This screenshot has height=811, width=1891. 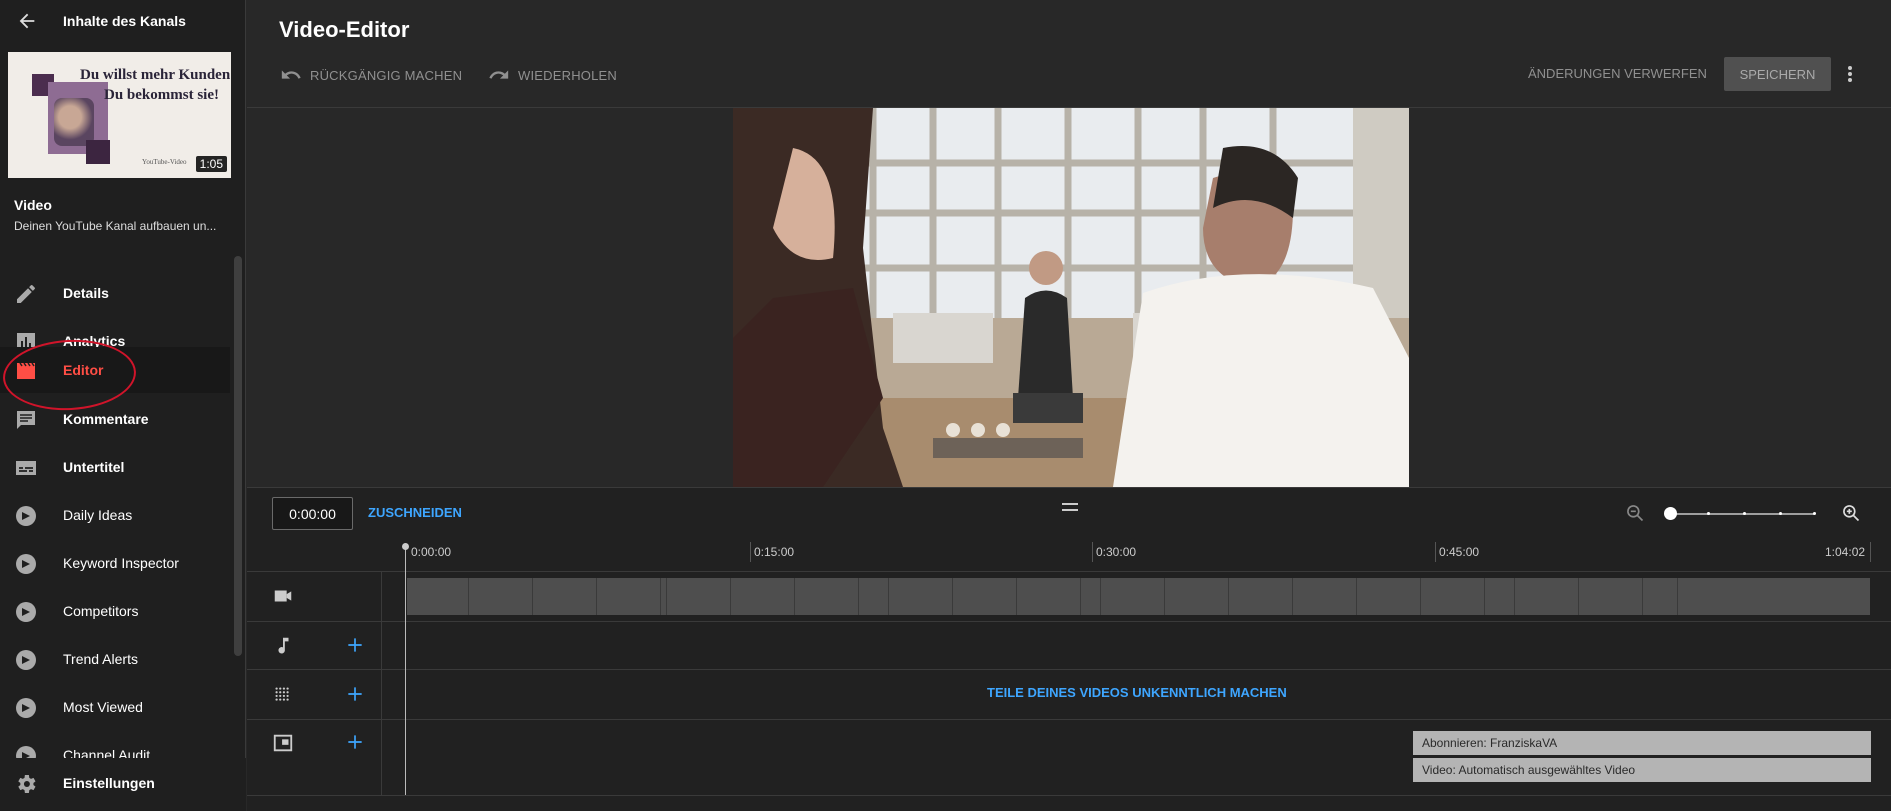 I want to click on sidebar-item-details: Details, so click(x=115, y=293).